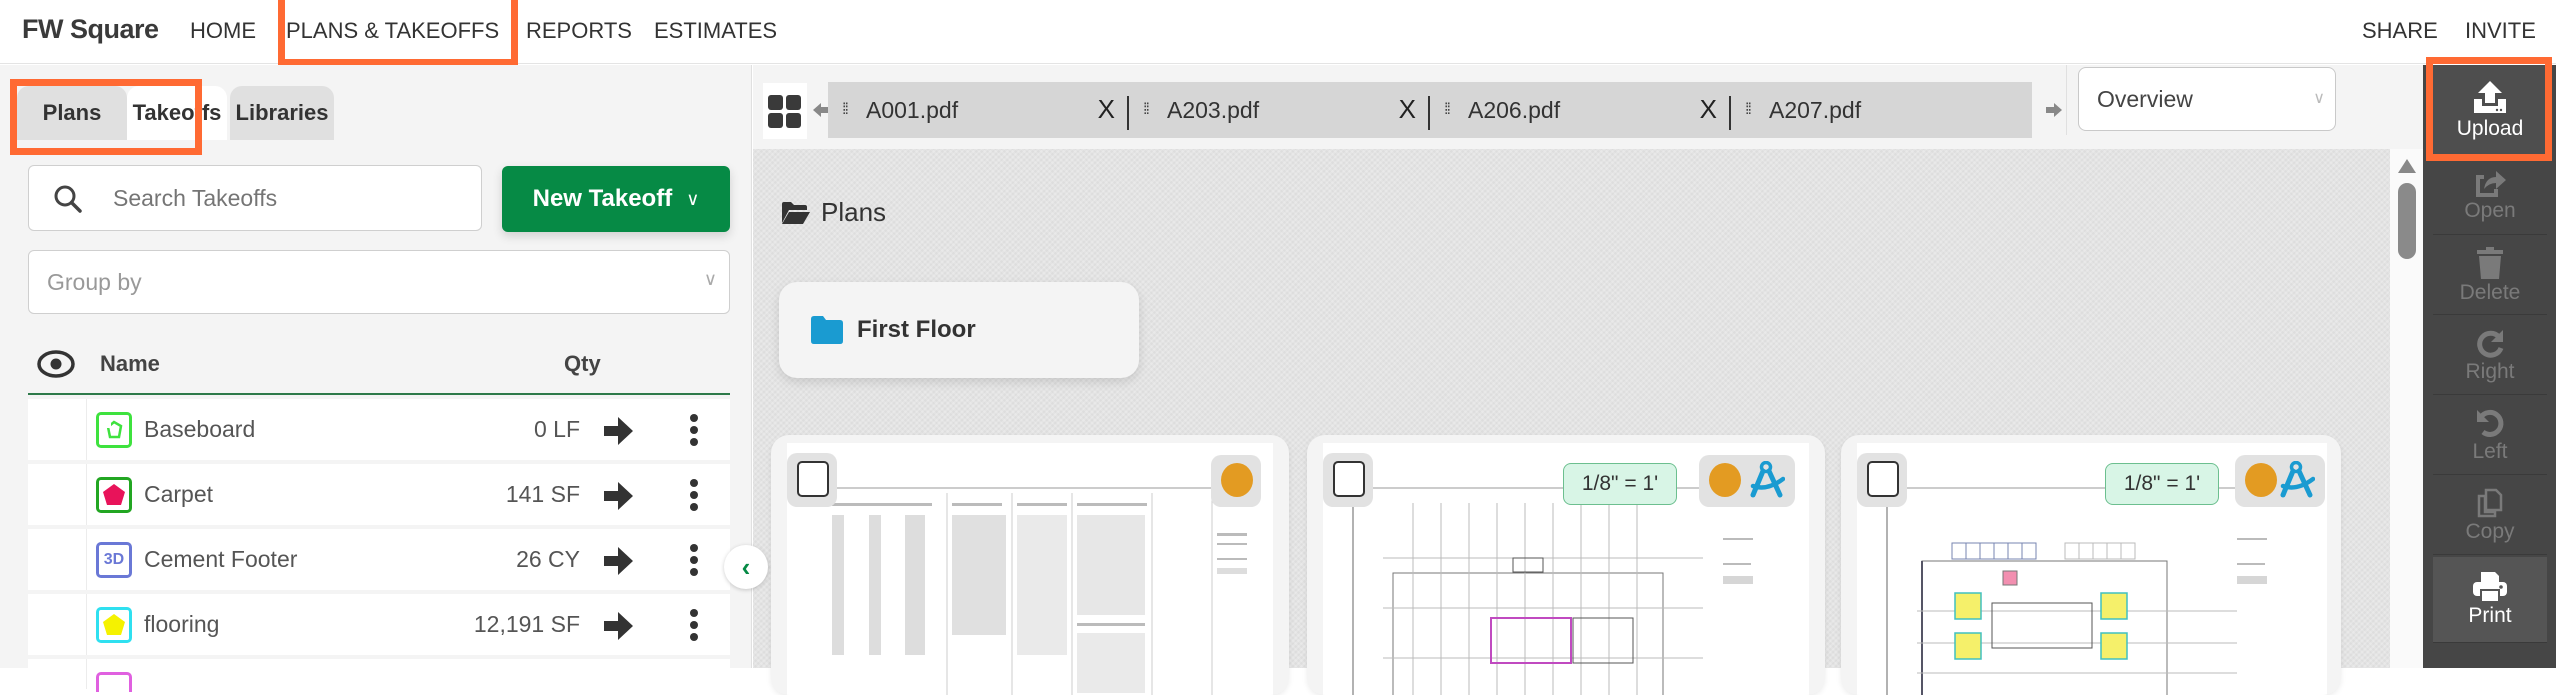 This screenshot has height=695, width=2556. What do you see at coordinates (796, 212) in the screenshot?
I see `folder-open-icon` at bounding box center [796, 212].